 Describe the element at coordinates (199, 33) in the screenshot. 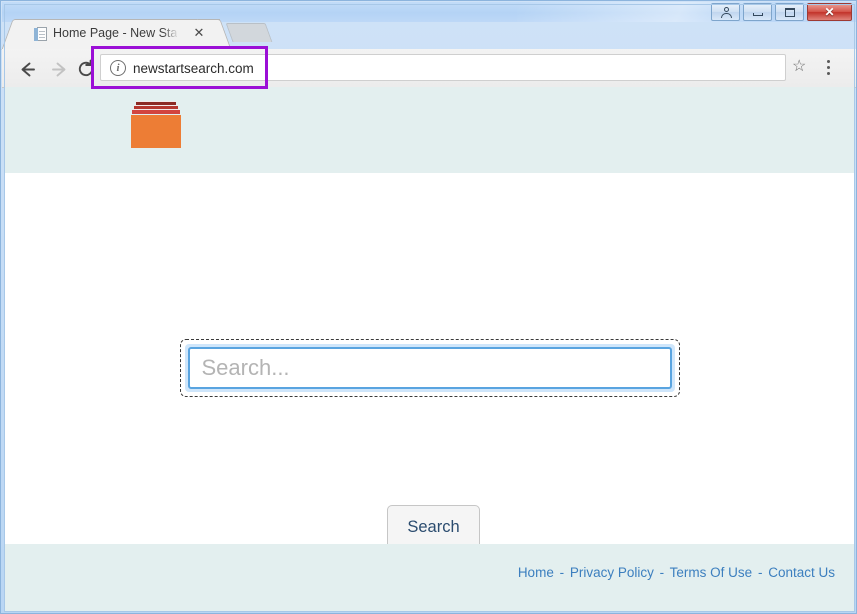

I see `tab-close-icon: ✕` at that location.